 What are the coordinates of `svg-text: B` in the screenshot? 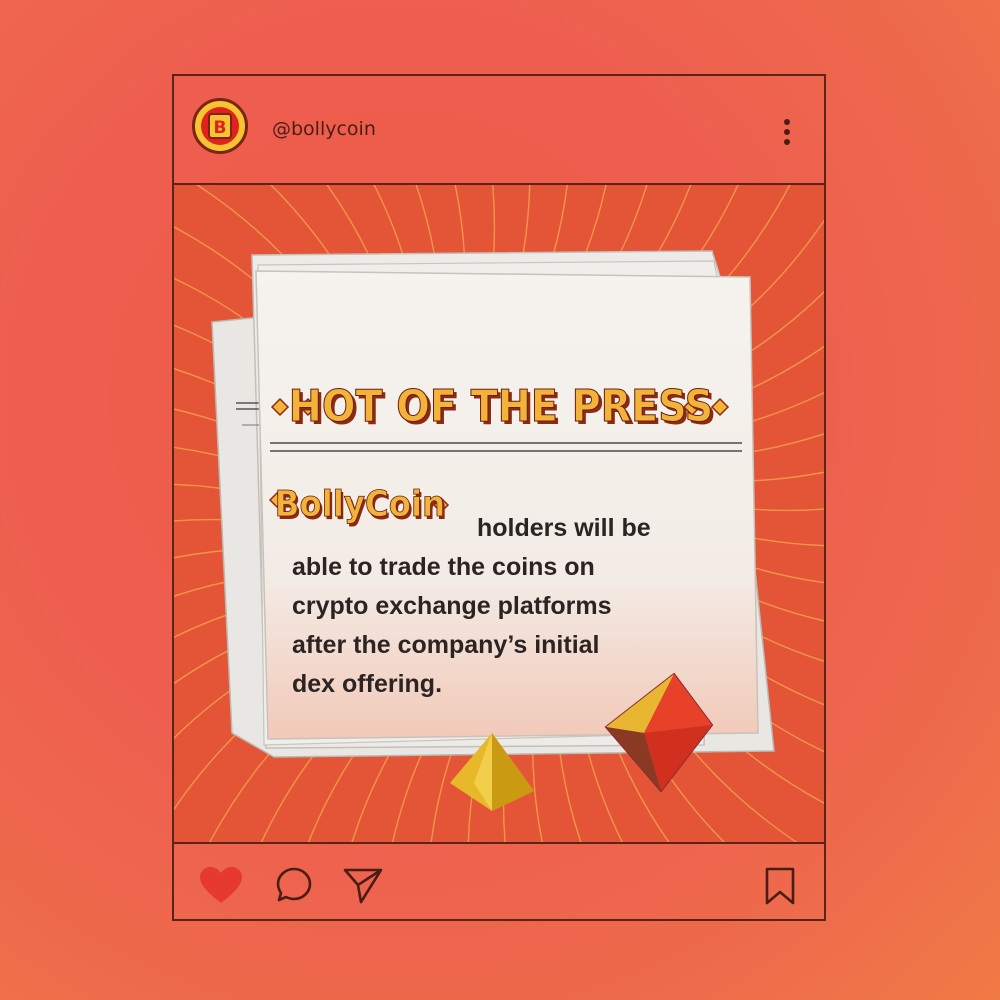 It's located at (220, 128).